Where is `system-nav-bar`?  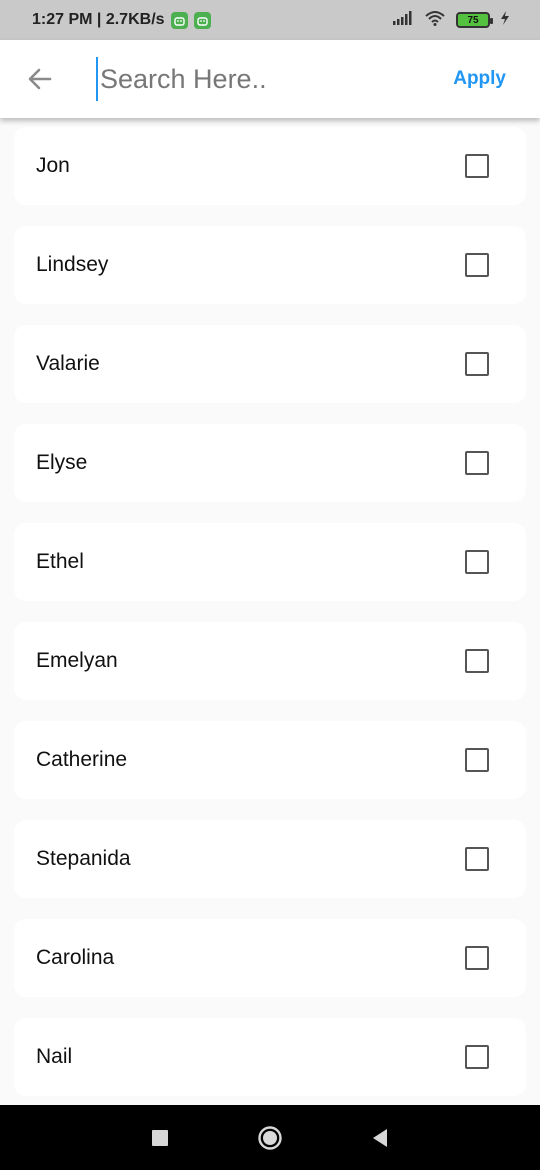
system-nav-bar is located at coordinates (270, 1137).